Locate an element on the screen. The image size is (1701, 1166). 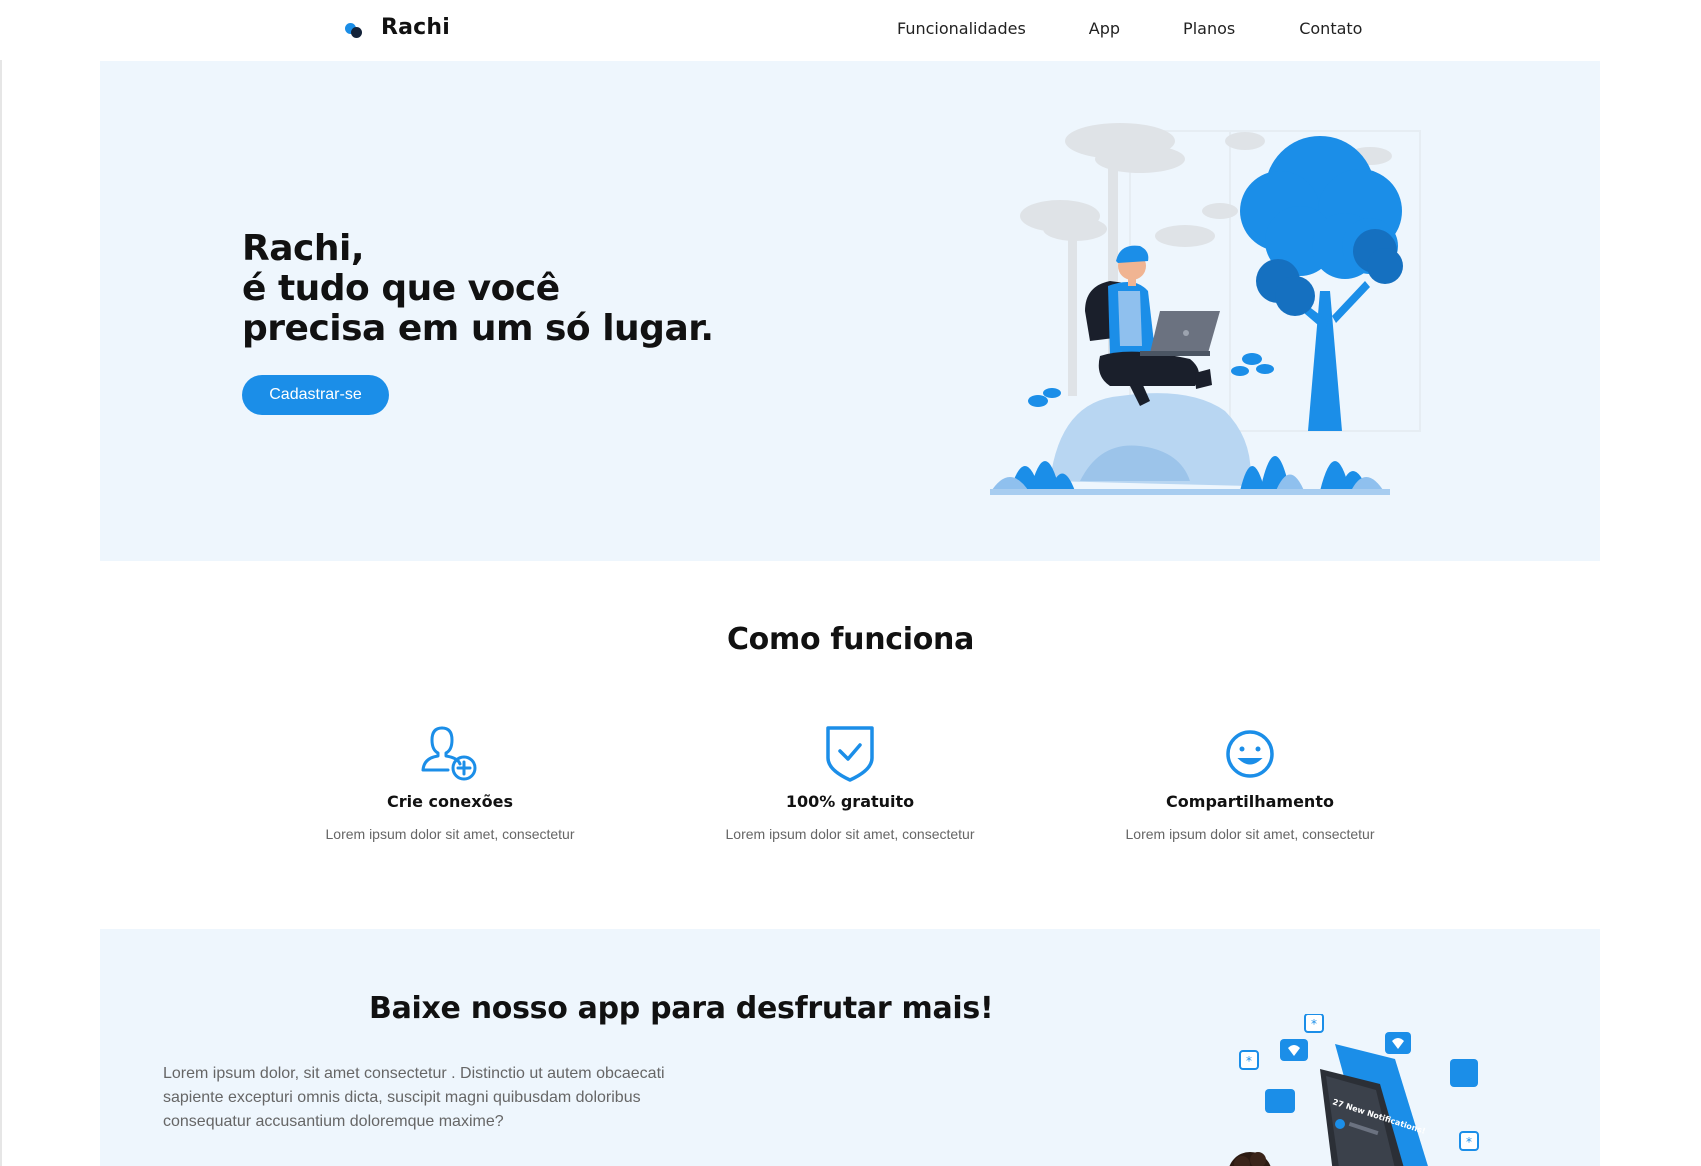
smiley-icon is located at coordinates (1250, 754).